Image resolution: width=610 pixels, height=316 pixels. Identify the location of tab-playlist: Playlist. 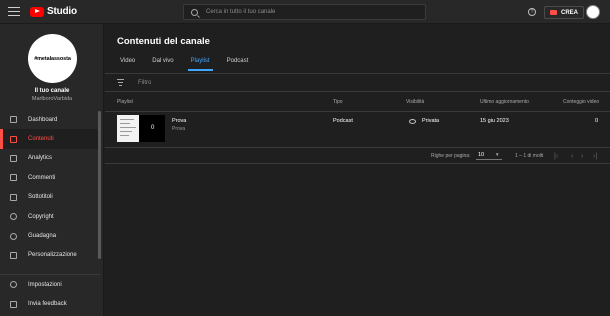
(200, 64).